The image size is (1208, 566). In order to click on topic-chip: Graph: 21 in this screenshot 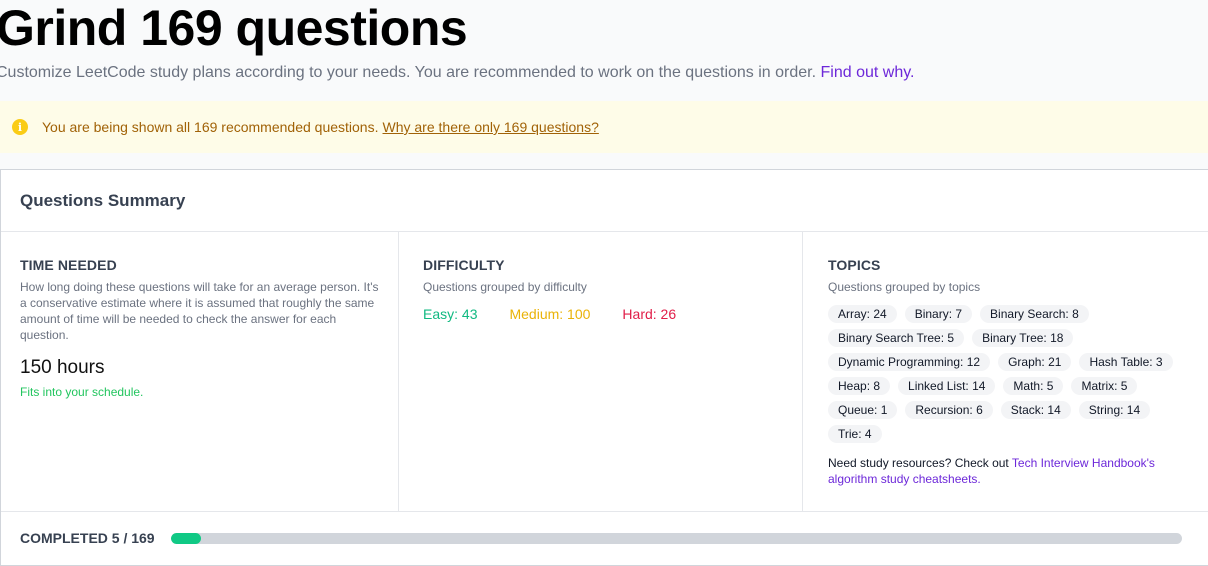, I will do `click(1035, 362)`.